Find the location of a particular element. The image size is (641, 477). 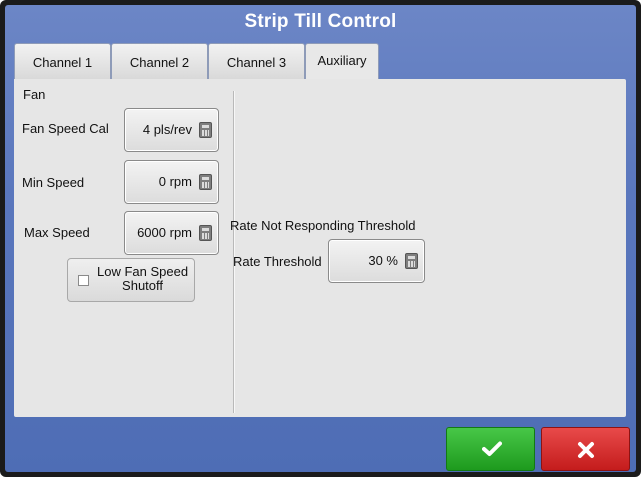

ok-button is located at coordinates (490, 449).